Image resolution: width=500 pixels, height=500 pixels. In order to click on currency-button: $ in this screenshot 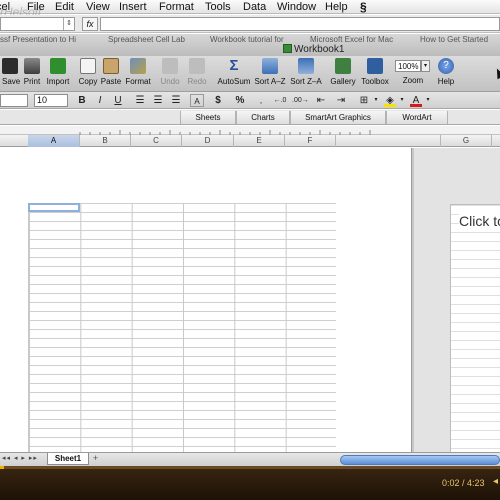, I will do `click(218, 100)`.